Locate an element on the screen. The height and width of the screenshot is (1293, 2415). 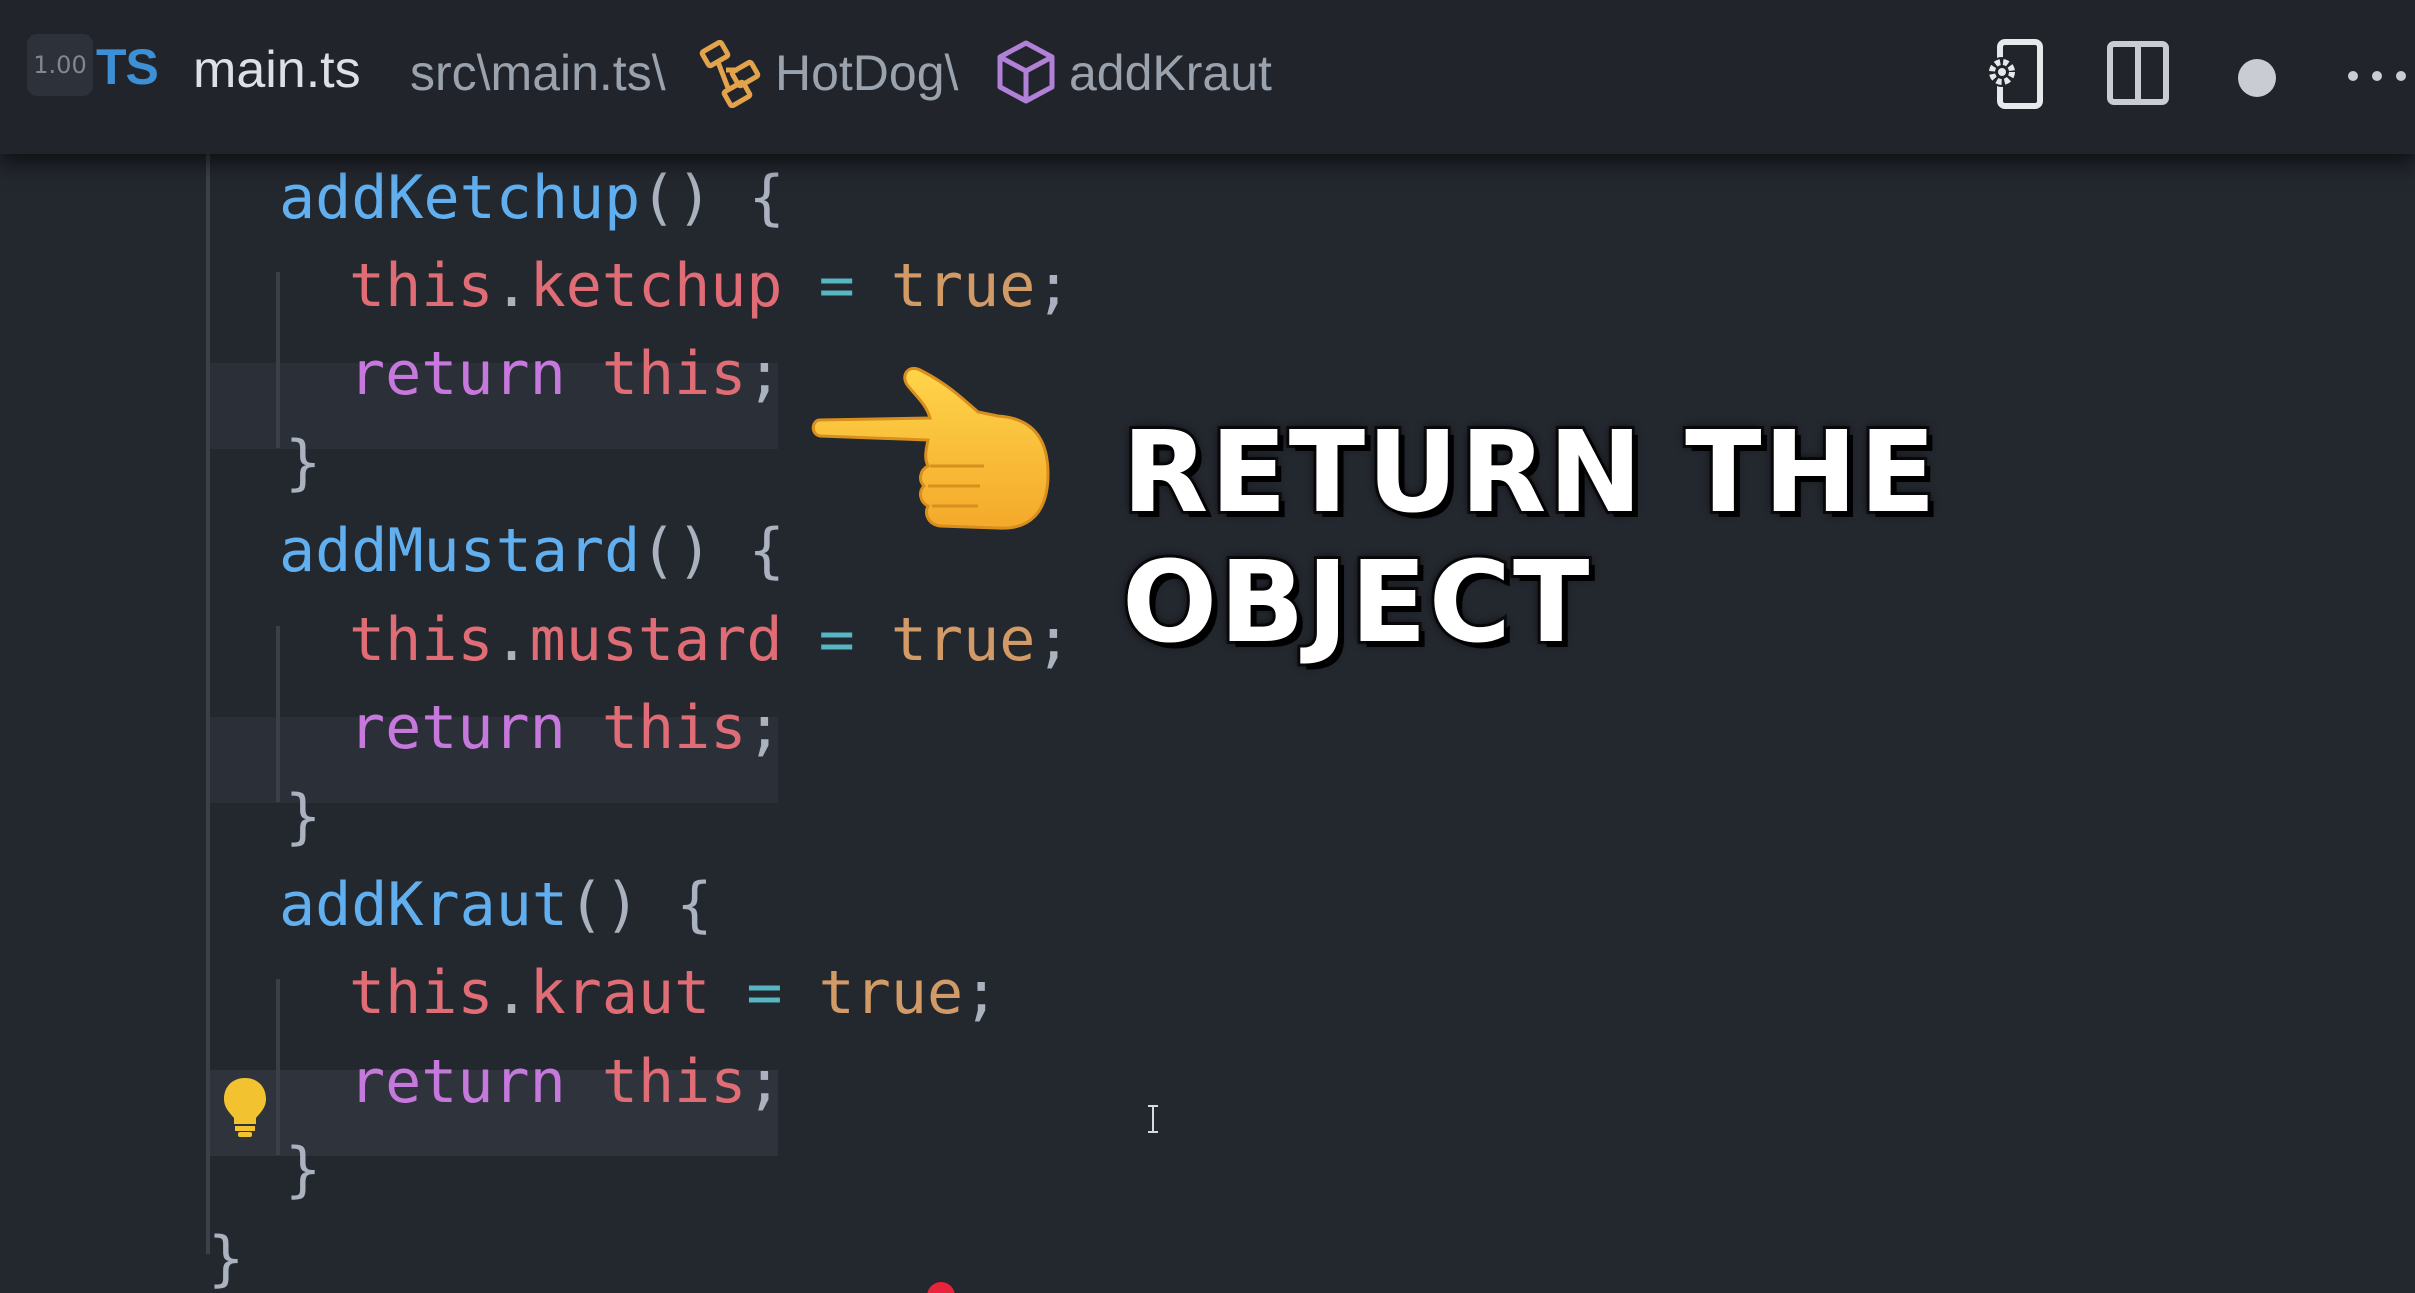
callout-text: RETURN THE OBJECT is located at coordinates (1529, 538).